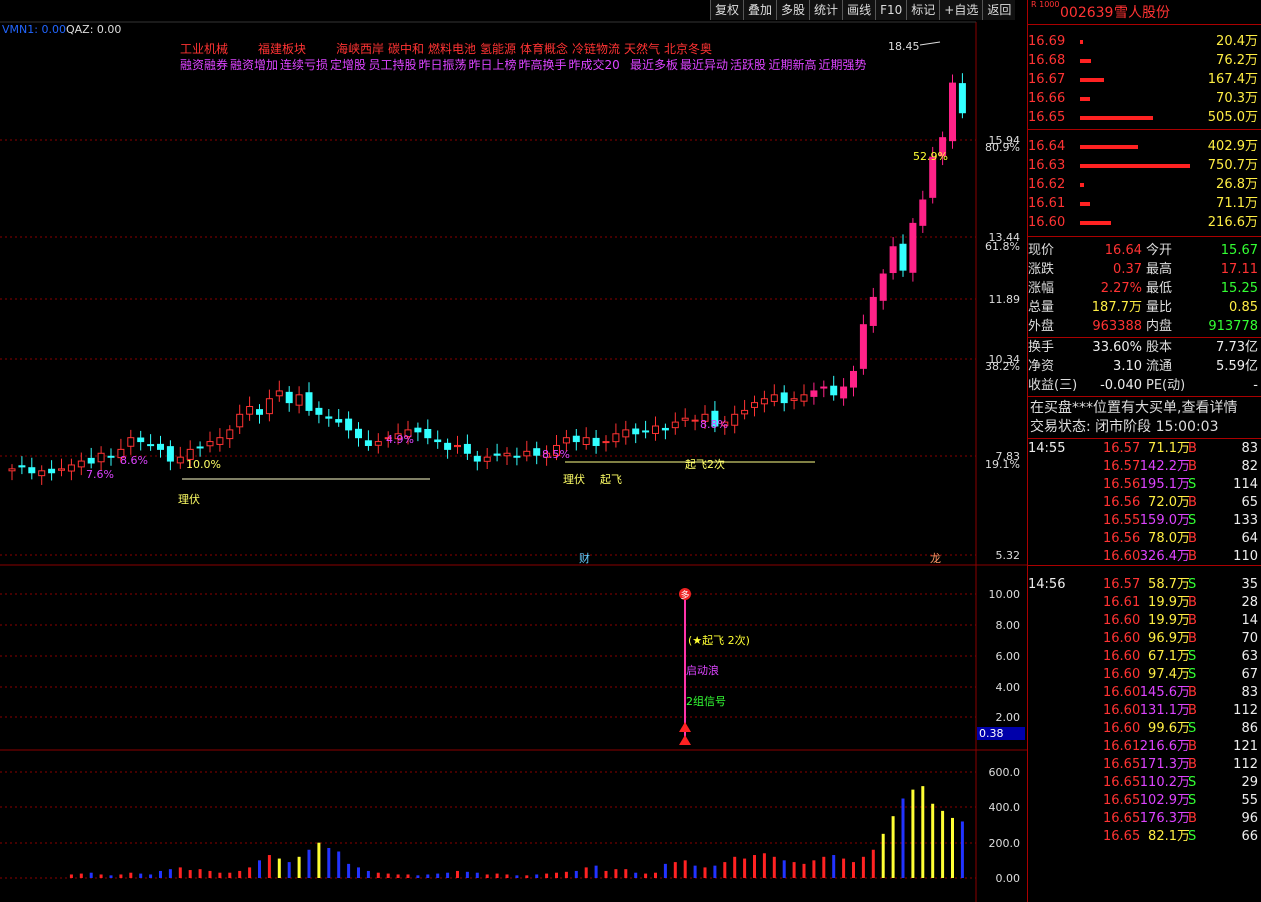 The width and height of the screenshot is (1261, 902). Describe the element at coordinates (760, 10) in the screenshot. I see `toolbar-overlay-button: 叠加` at that location.